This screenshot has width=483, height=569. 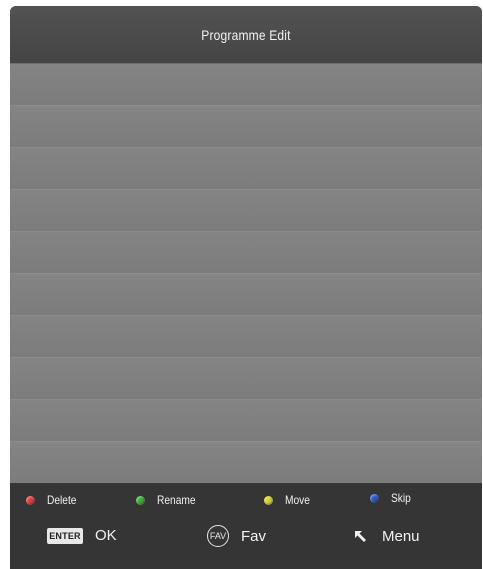 I want to click on rename-label: Rename, so click(x=176, y=500).